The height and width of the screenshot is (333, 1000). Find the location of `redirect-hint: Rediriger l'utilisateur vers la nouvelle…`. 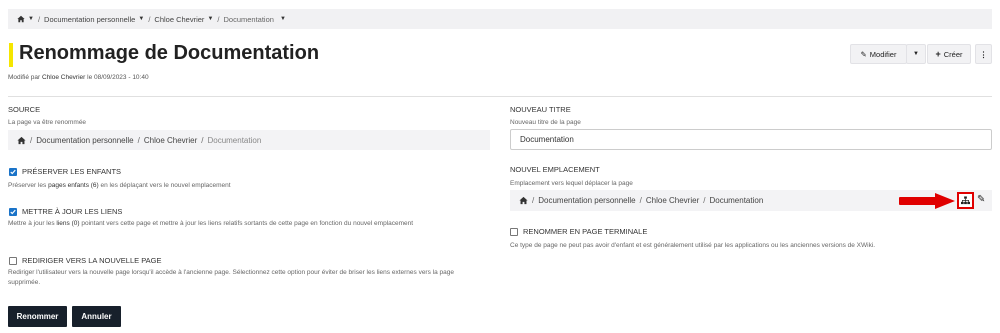

redirect-hint: Rediriger l'utilisateur vers la nouvelle… is located at coordinates (231, 277).